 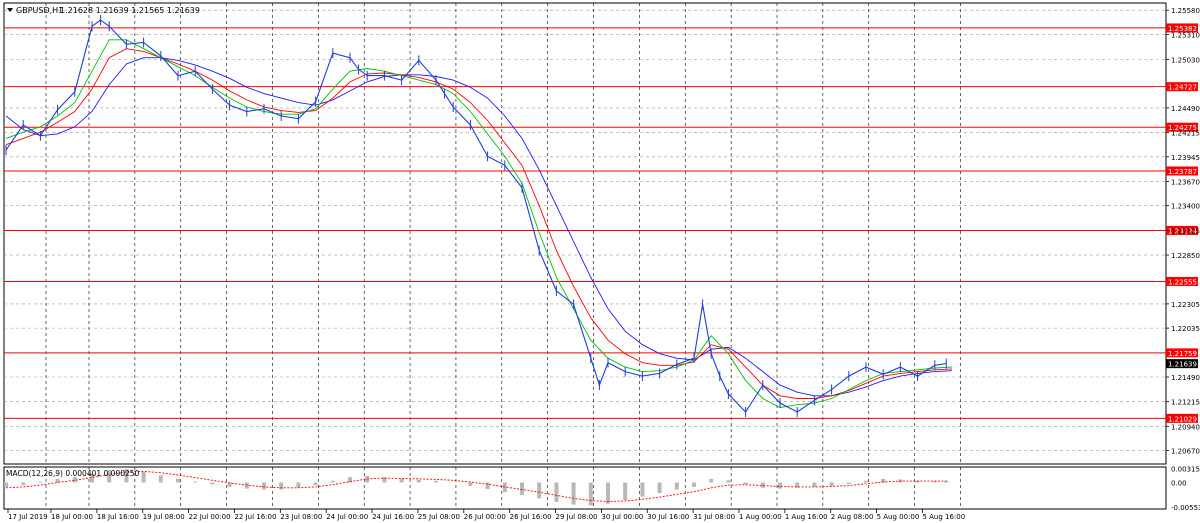 What do you see at coordinates (1185, 182) in the screenshot?
I see `y-tick-label: 1.23670` at bounding box center [1185, 182].